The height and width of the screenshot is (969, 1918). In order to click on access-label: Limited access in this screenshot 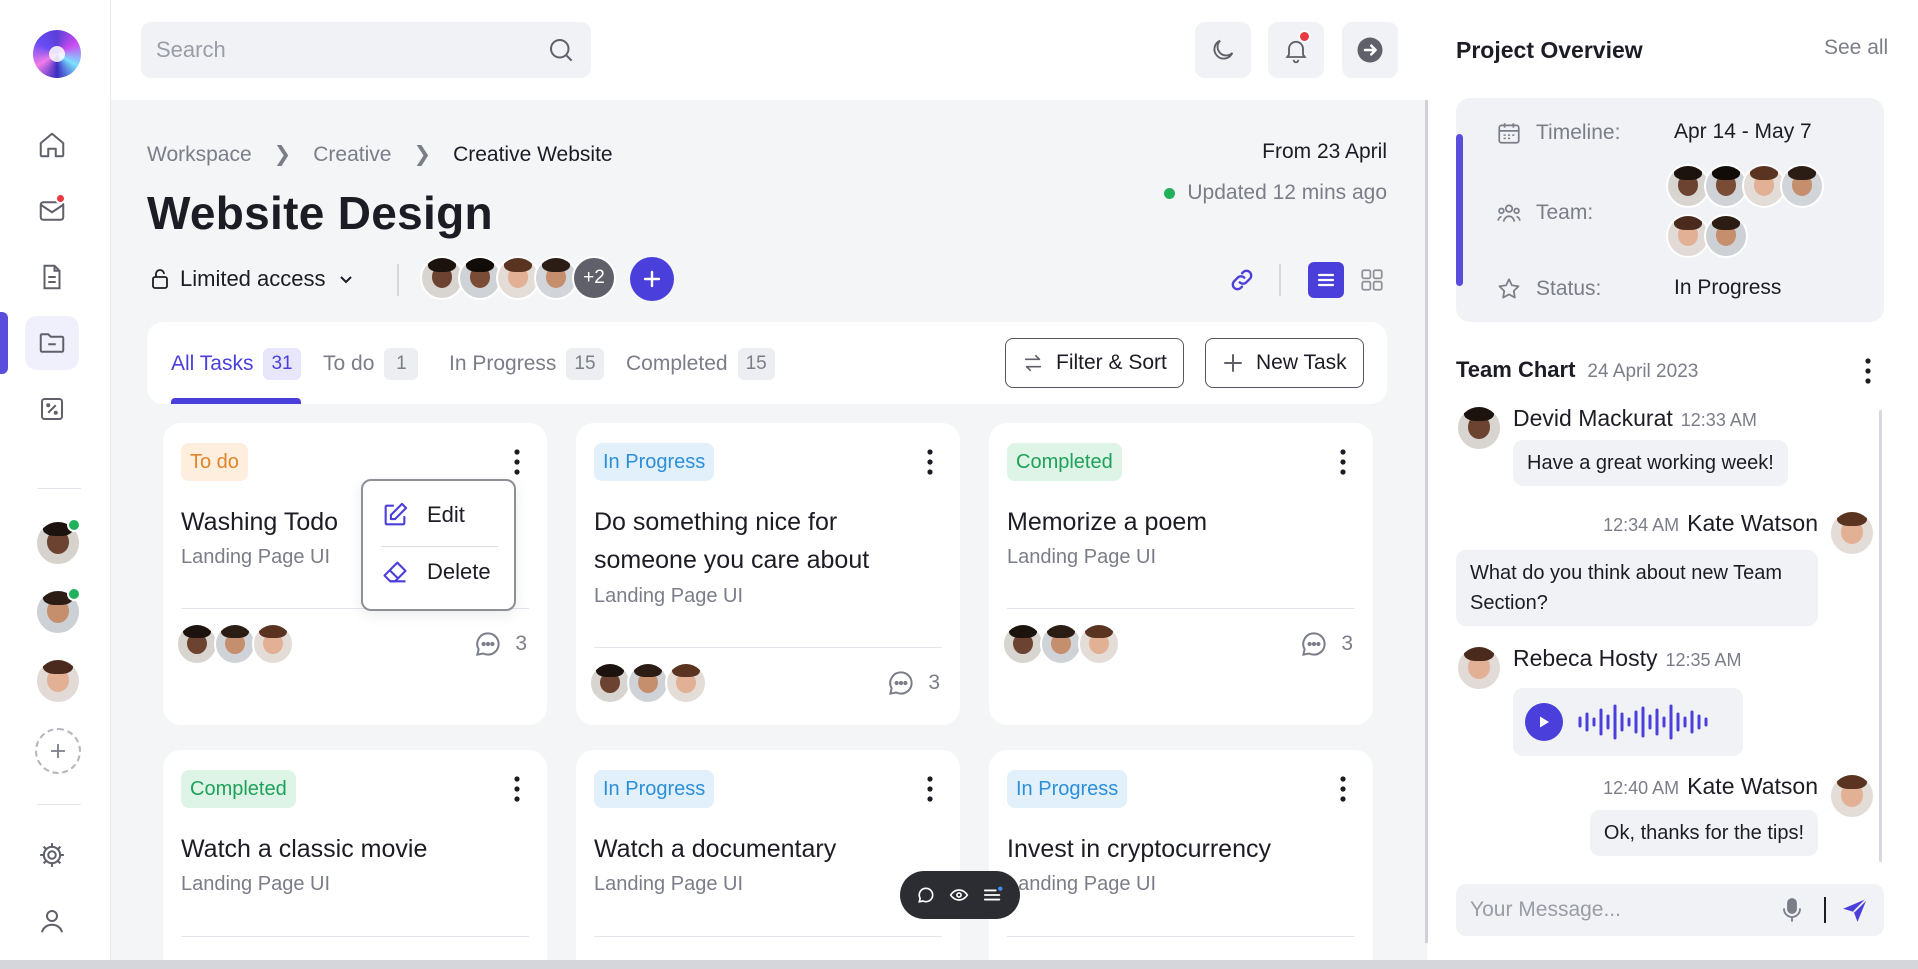, I will do `click(253, 278)`.